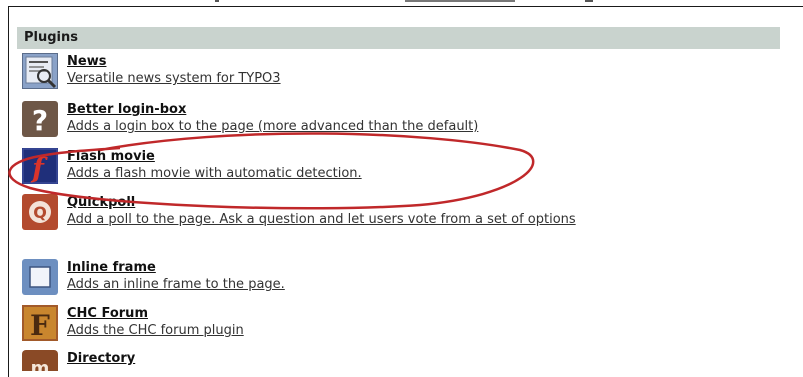 Image resolution: width=803 pixels, height=377 pixels. Describe the element at coordinates (40, 277) in the screenshot. I see `inline-frame-icon` at that location.